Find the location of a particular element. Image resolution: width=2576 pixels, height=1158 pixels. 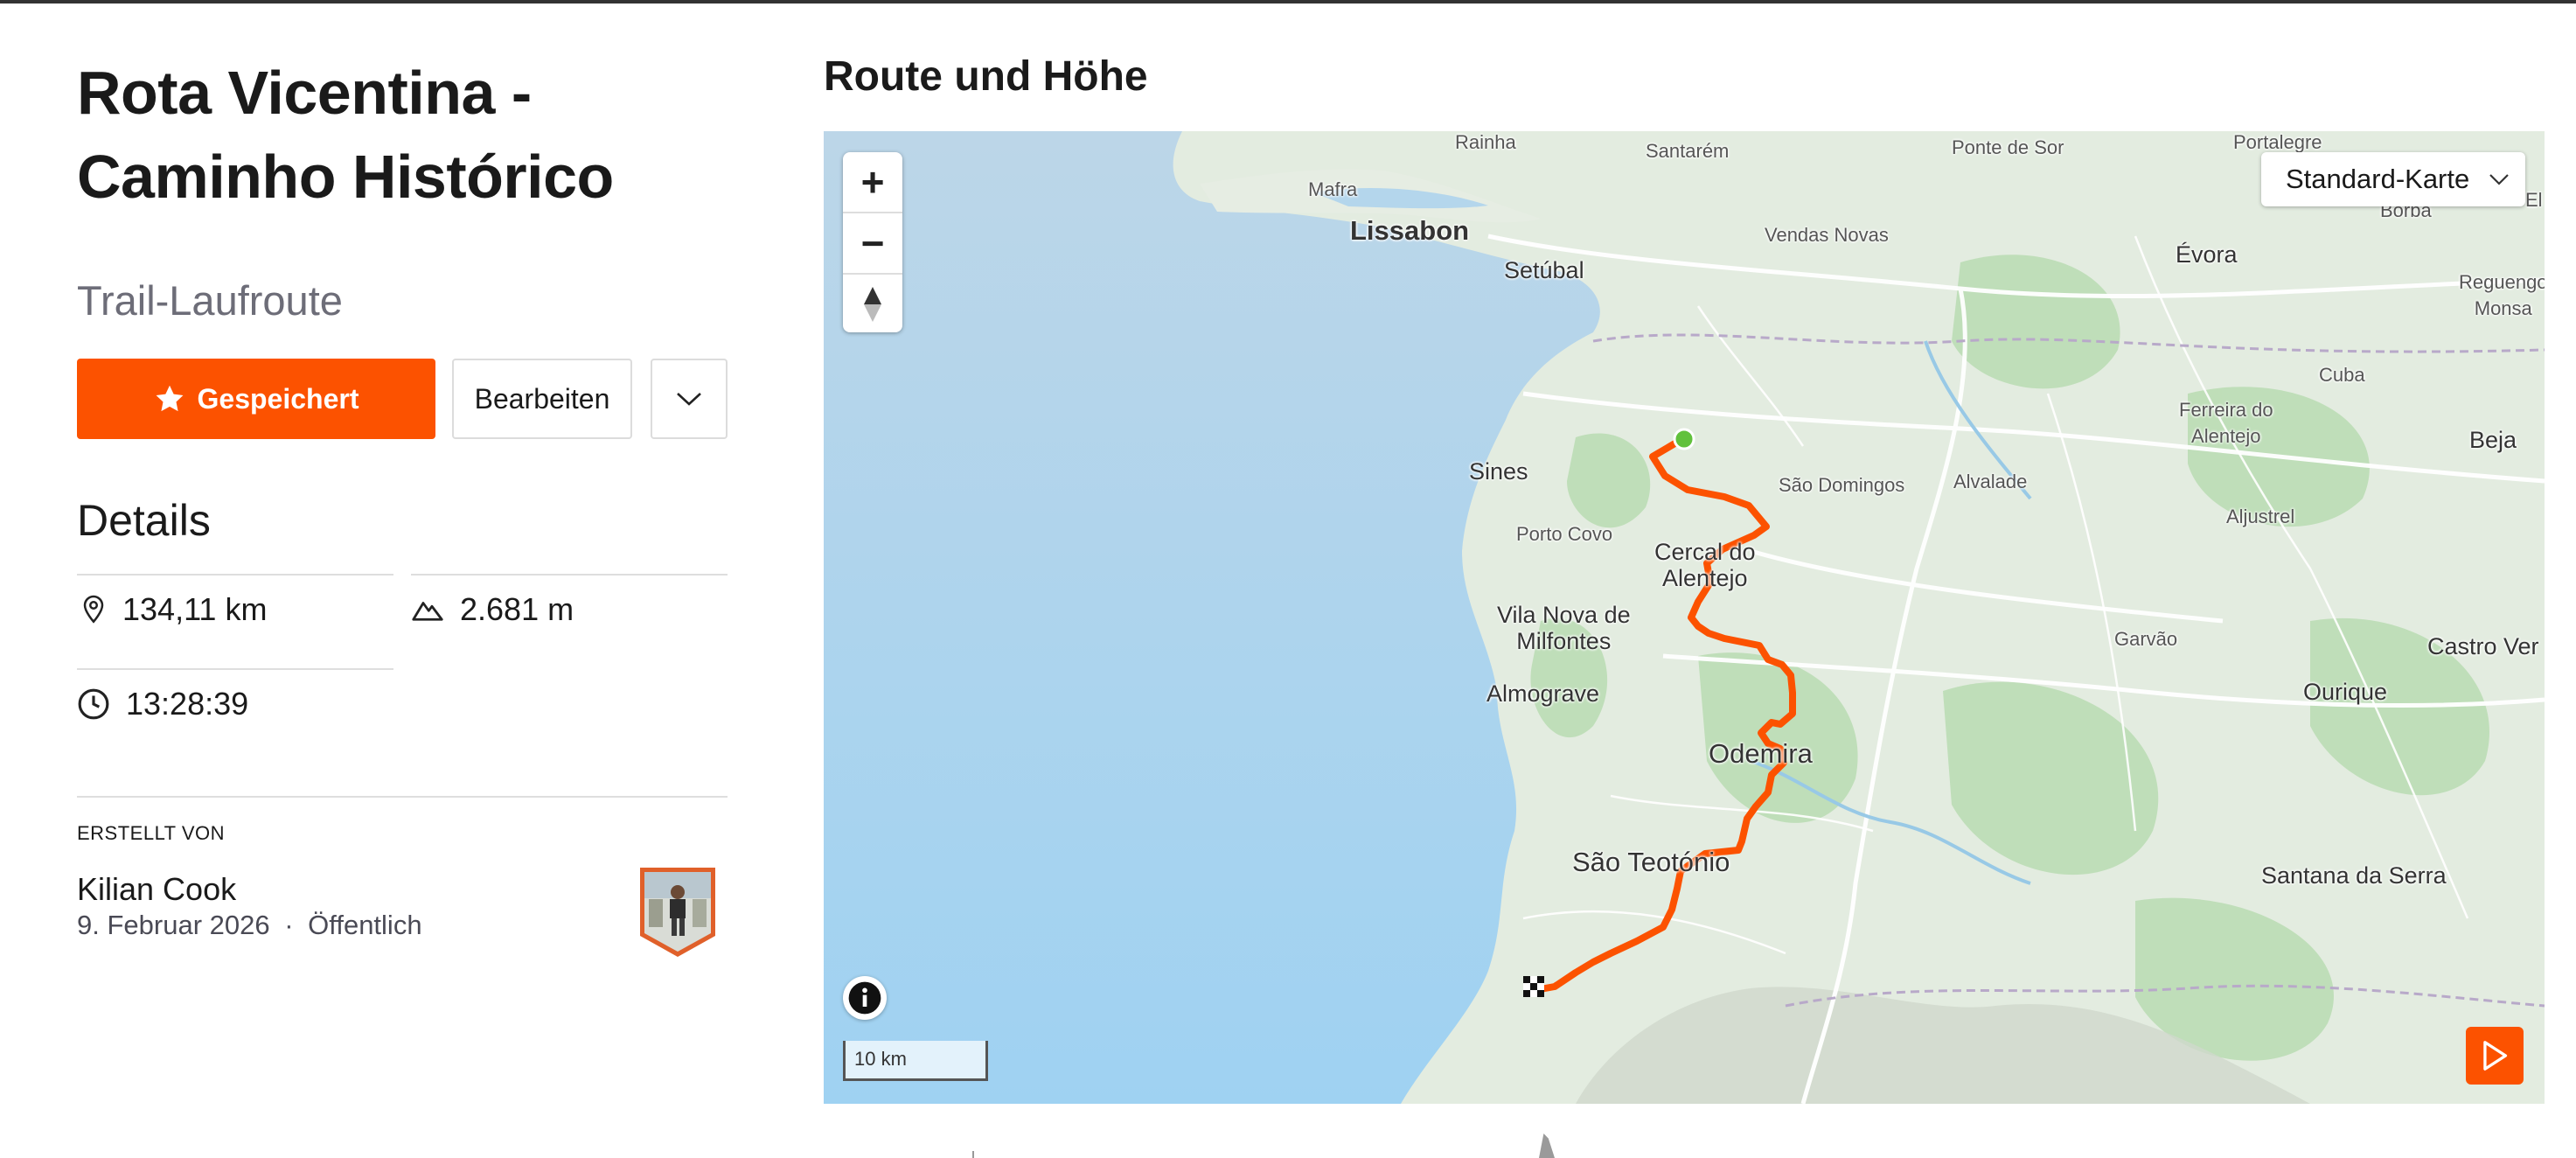

zoom-controls: + − is located at coordinates (872, 242).